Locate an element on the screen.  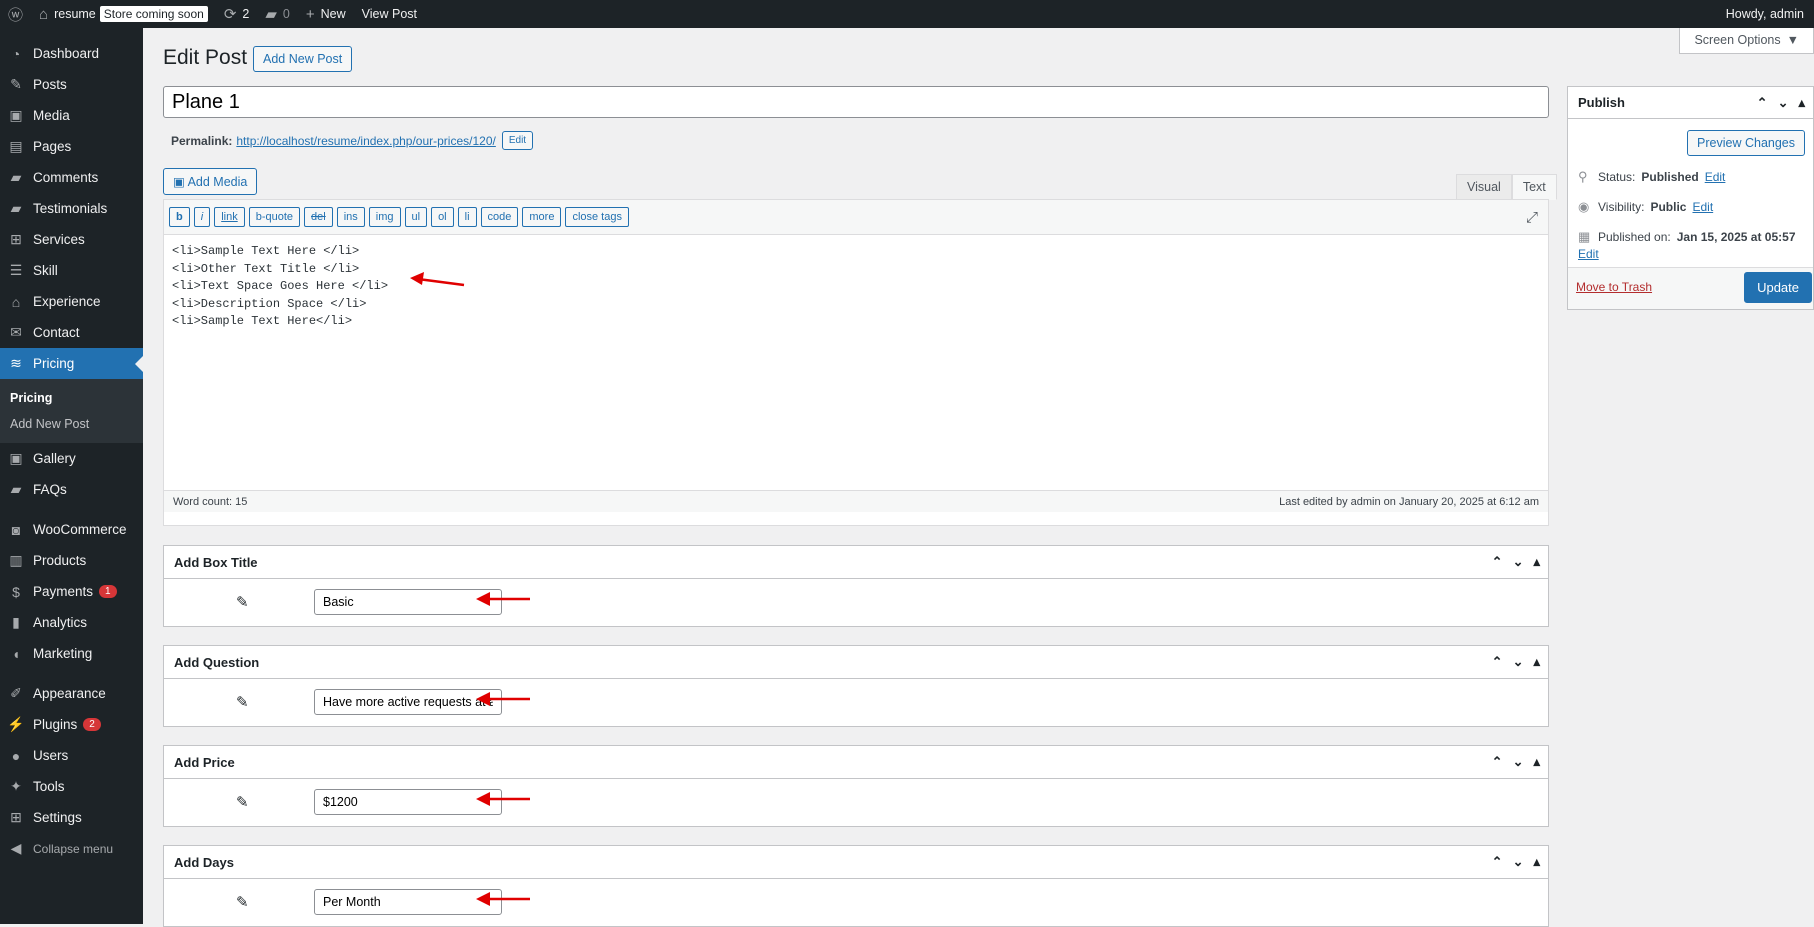
sidebar-item-settings: ⊞ Settings is located at coordinates (71, 817).